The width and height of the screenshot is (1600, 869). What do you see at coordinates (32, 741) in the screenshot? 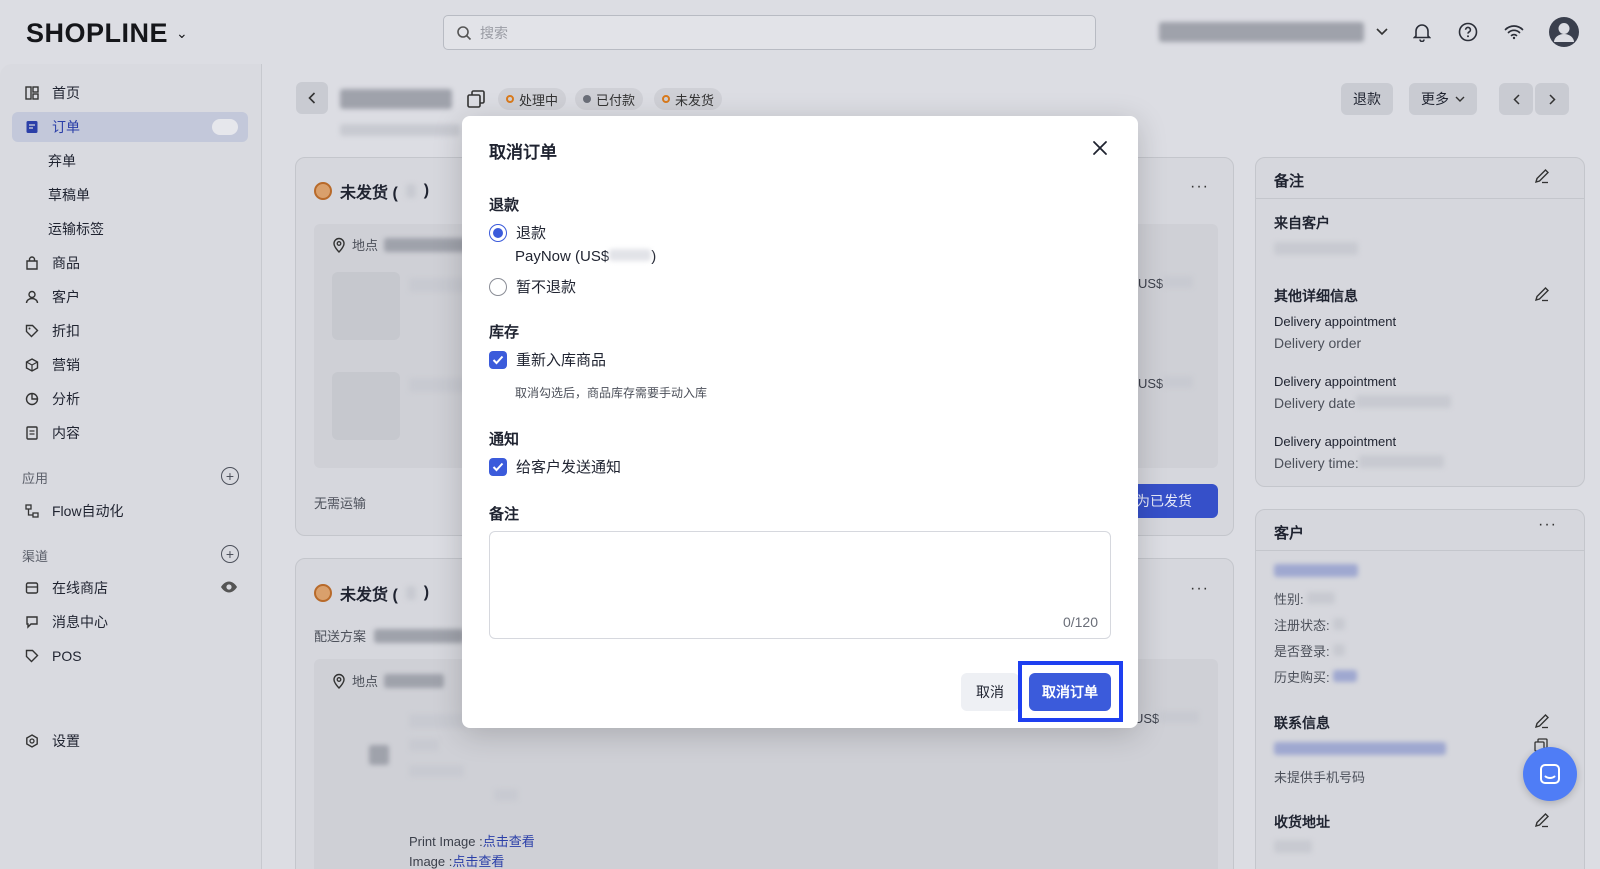
I see `gear-icon` at bounding box center [32, 741].